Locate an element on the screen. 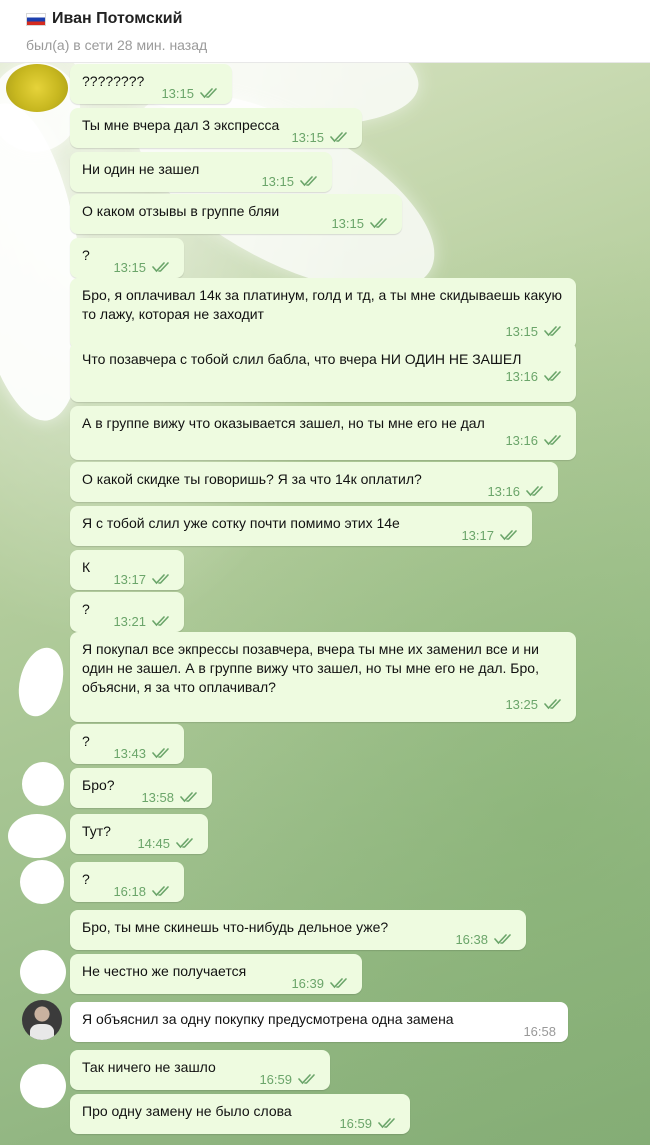 The height and width of the screenshot is (1145, 650). message-bubble: 16:59 Так ничего не зашло is located at coordinates (200, 1070).